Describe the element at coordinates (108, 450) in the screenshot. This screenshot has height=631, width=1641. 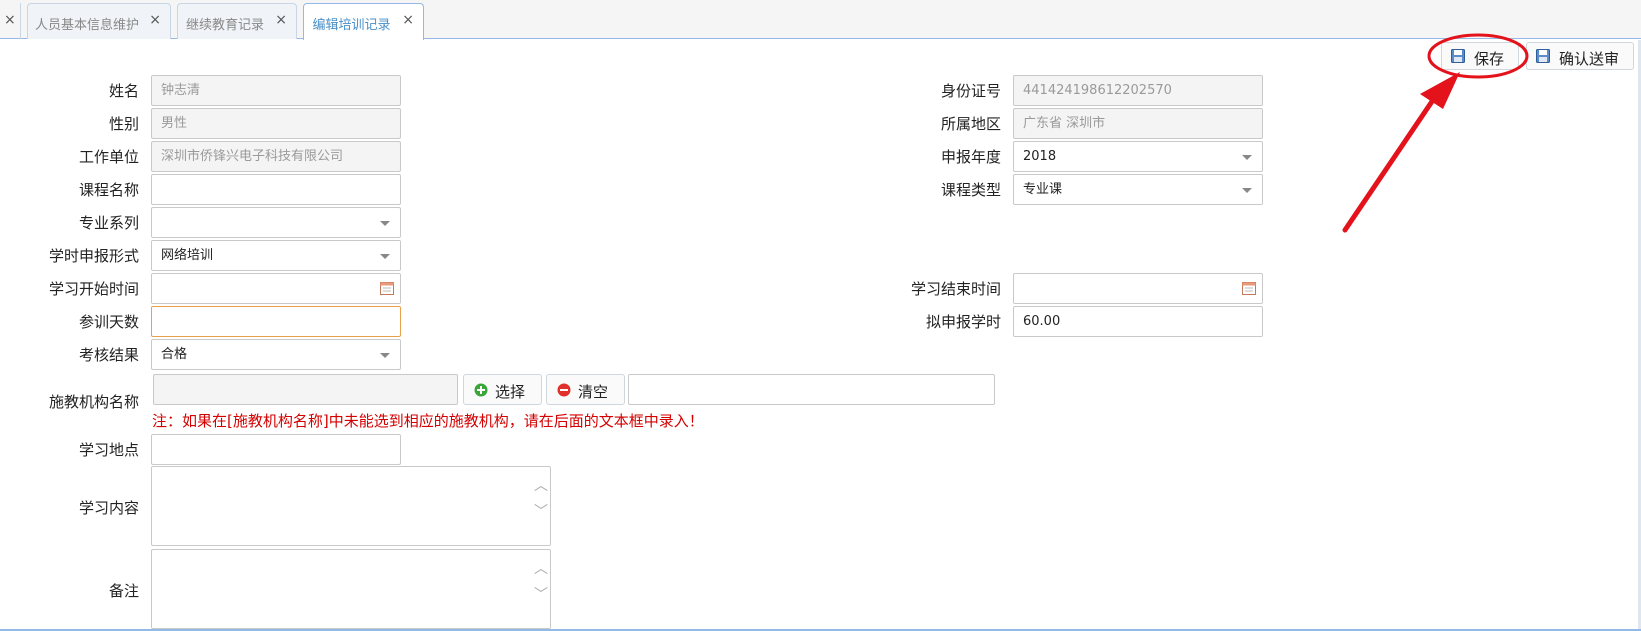
I see `location-label: 学习地点` at that location.